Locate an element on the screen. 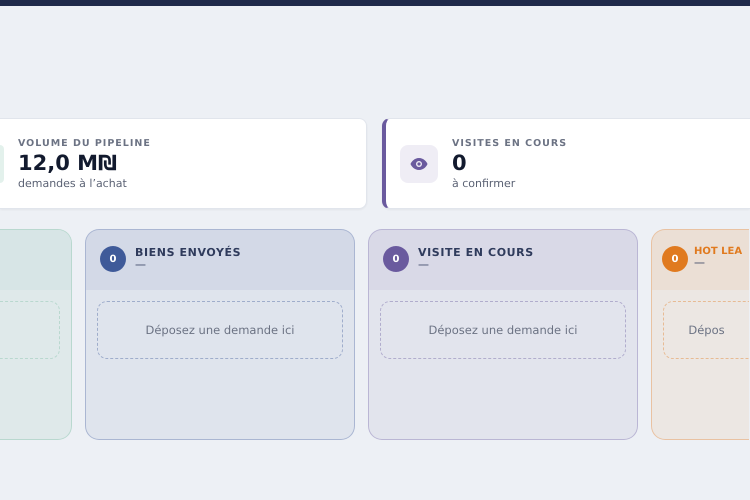 The image size is (750, 500). eye-icon is located at coordinates (419, 163).